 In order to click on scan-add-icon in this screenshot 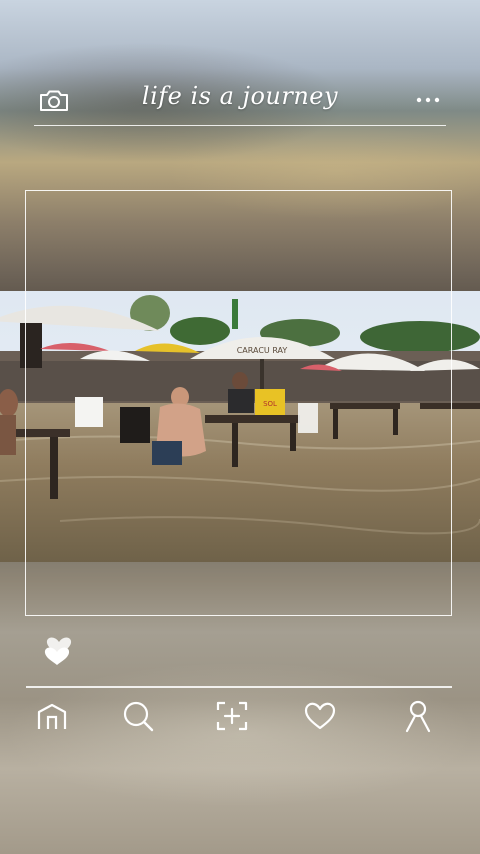, I will do `click(232, 716)`.